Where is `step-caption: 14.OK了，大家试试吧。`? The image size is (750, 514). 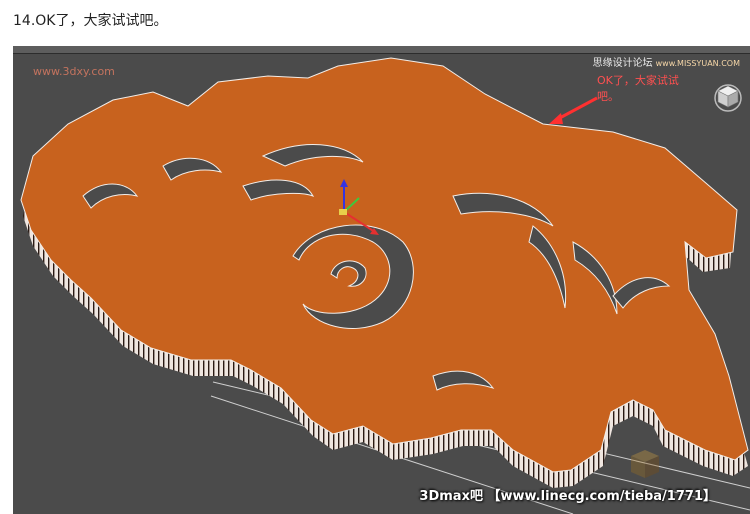
step-caption: 14.OK了，大家试试吧。 is located at coordinates (90, 21).